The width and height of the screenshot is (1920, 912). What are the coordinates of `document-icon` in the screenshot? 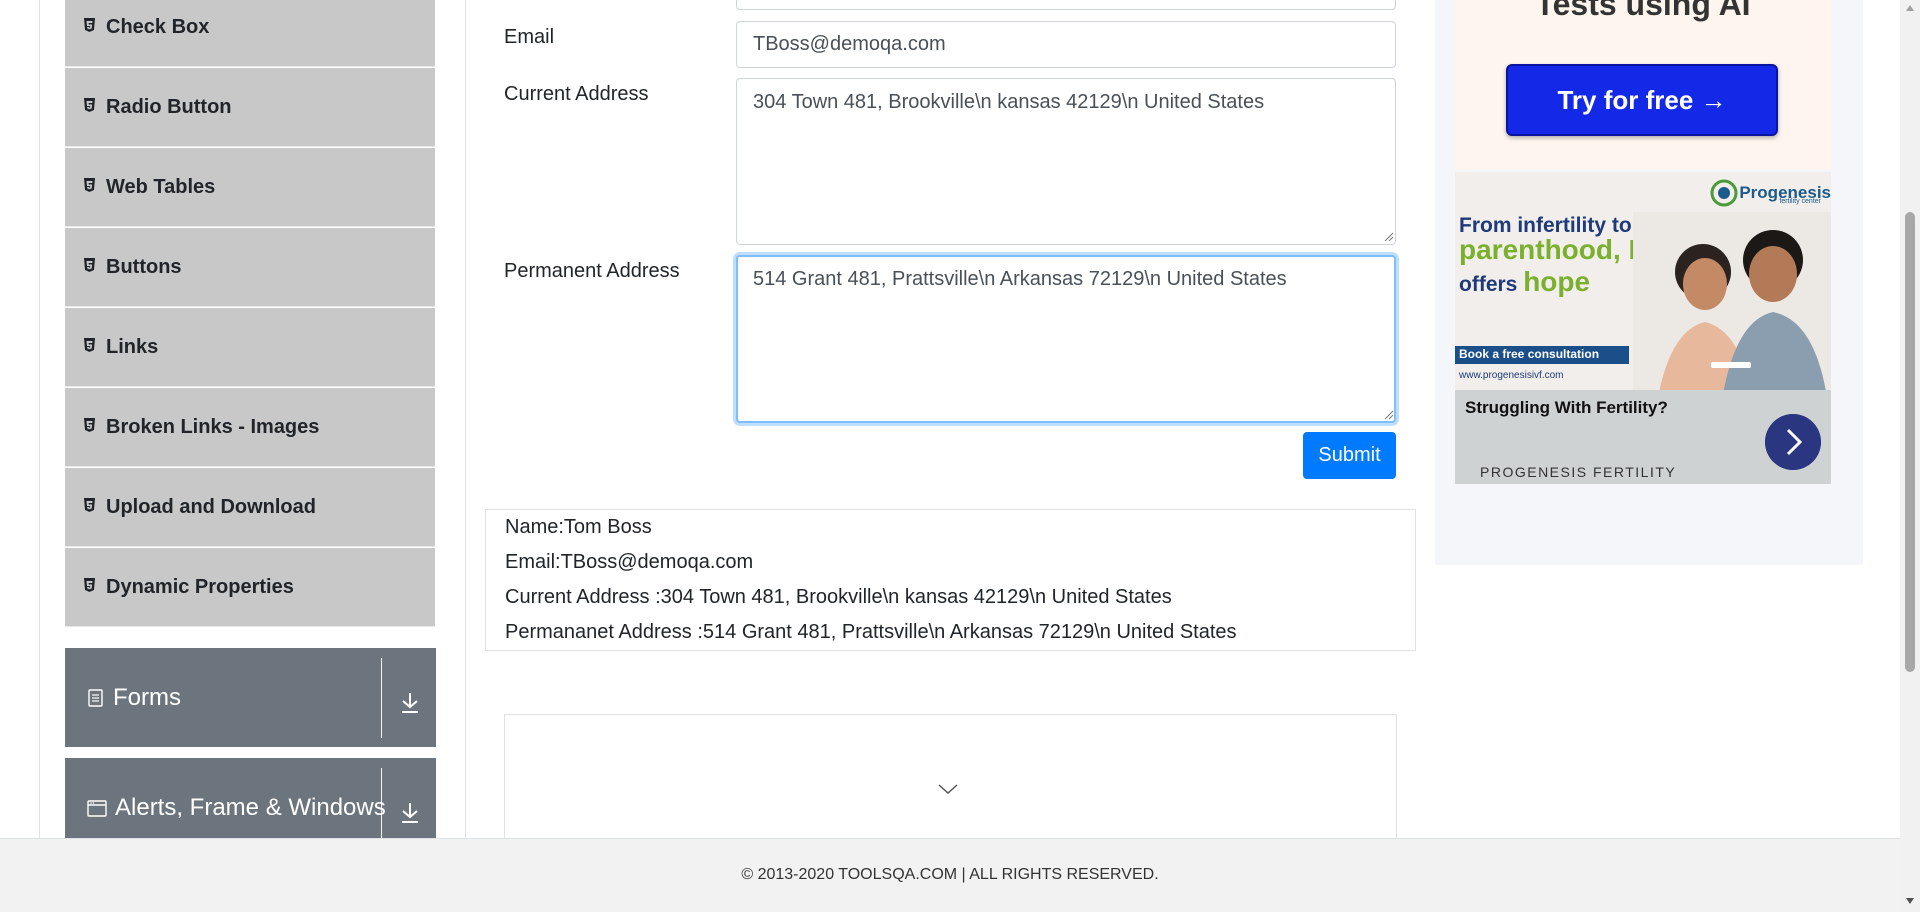 It's located at (95, 697).